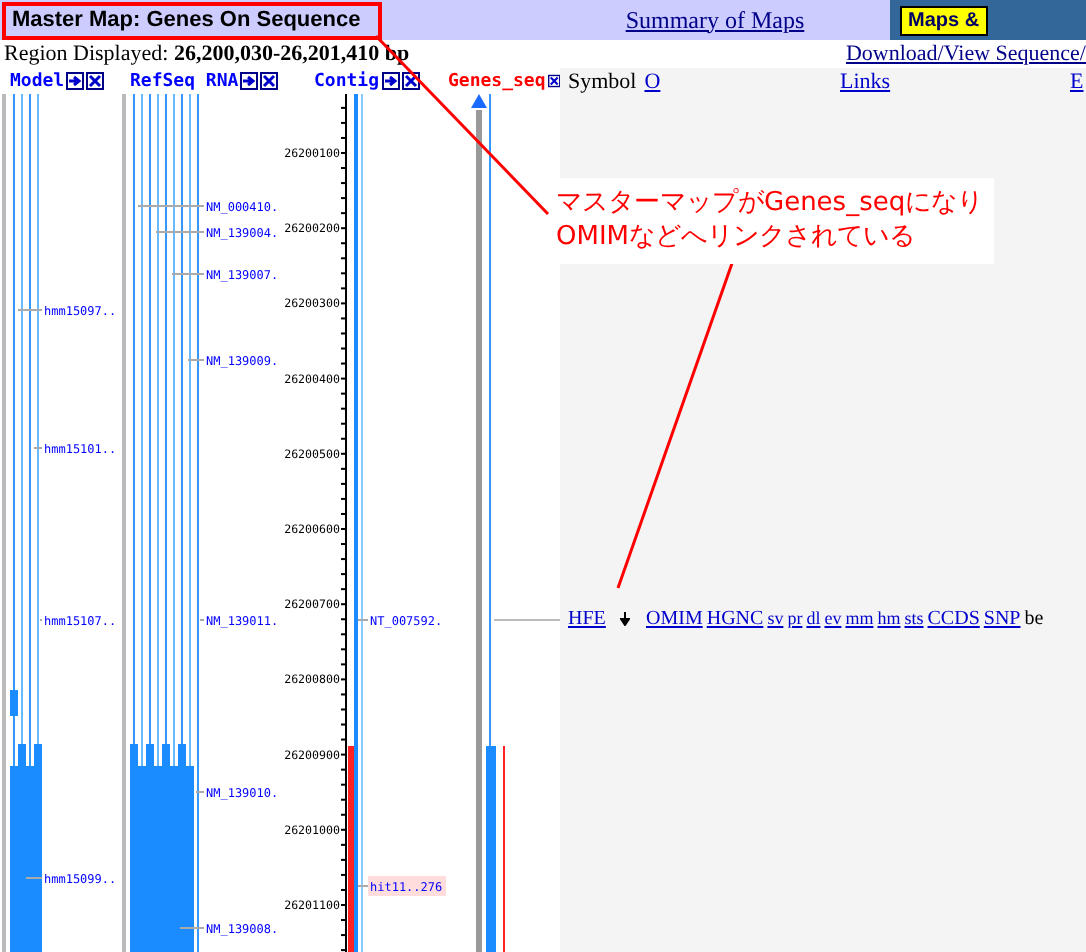 Image resolution: width=1086 pixels, height=952 pixels. I want to click on gene-link: HGNC, so click(735, 618).